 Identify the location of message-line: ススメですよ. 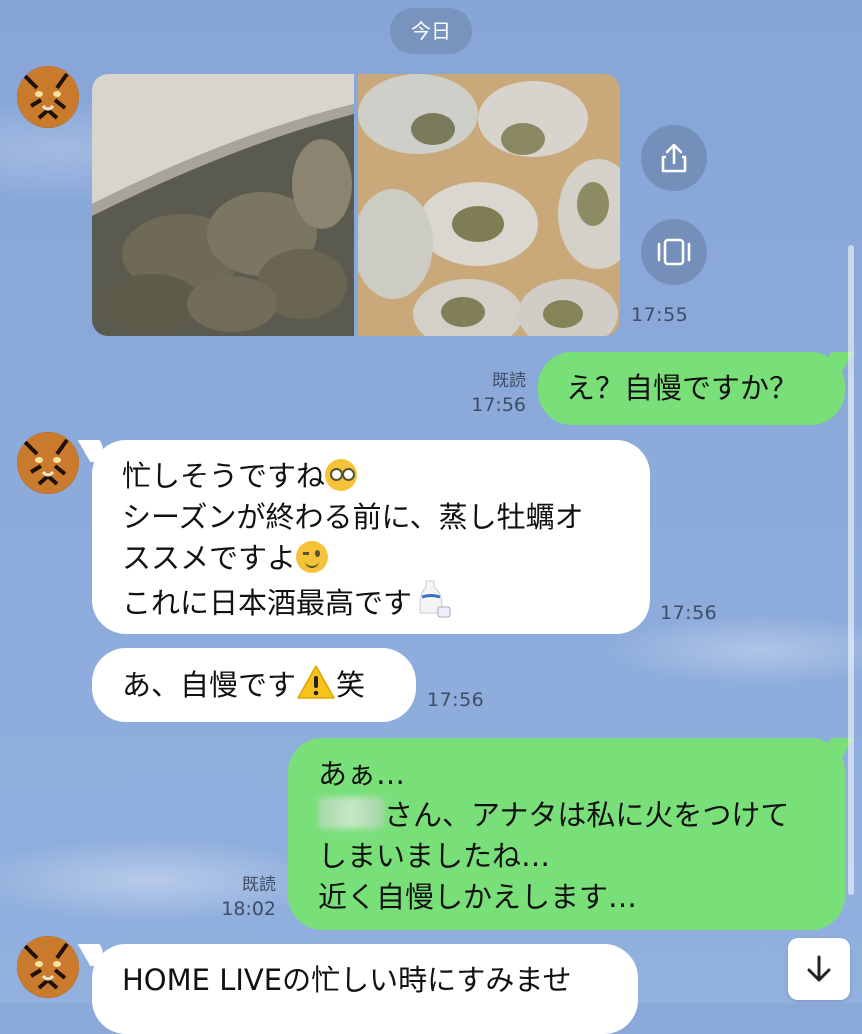
(371, 558).